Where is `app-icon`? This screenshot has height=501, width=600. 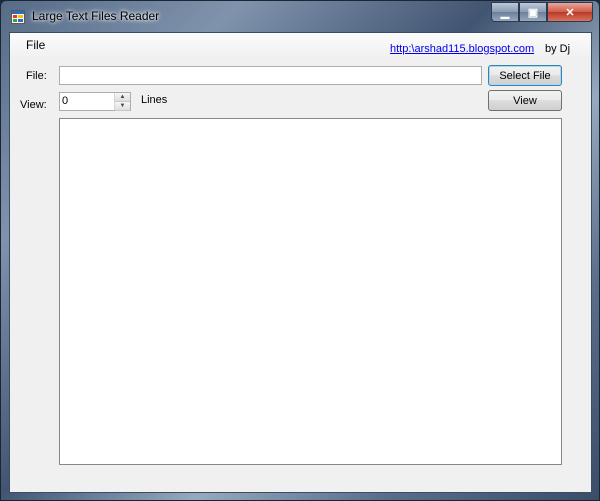
app-icon is located at coordinates (18, 17).